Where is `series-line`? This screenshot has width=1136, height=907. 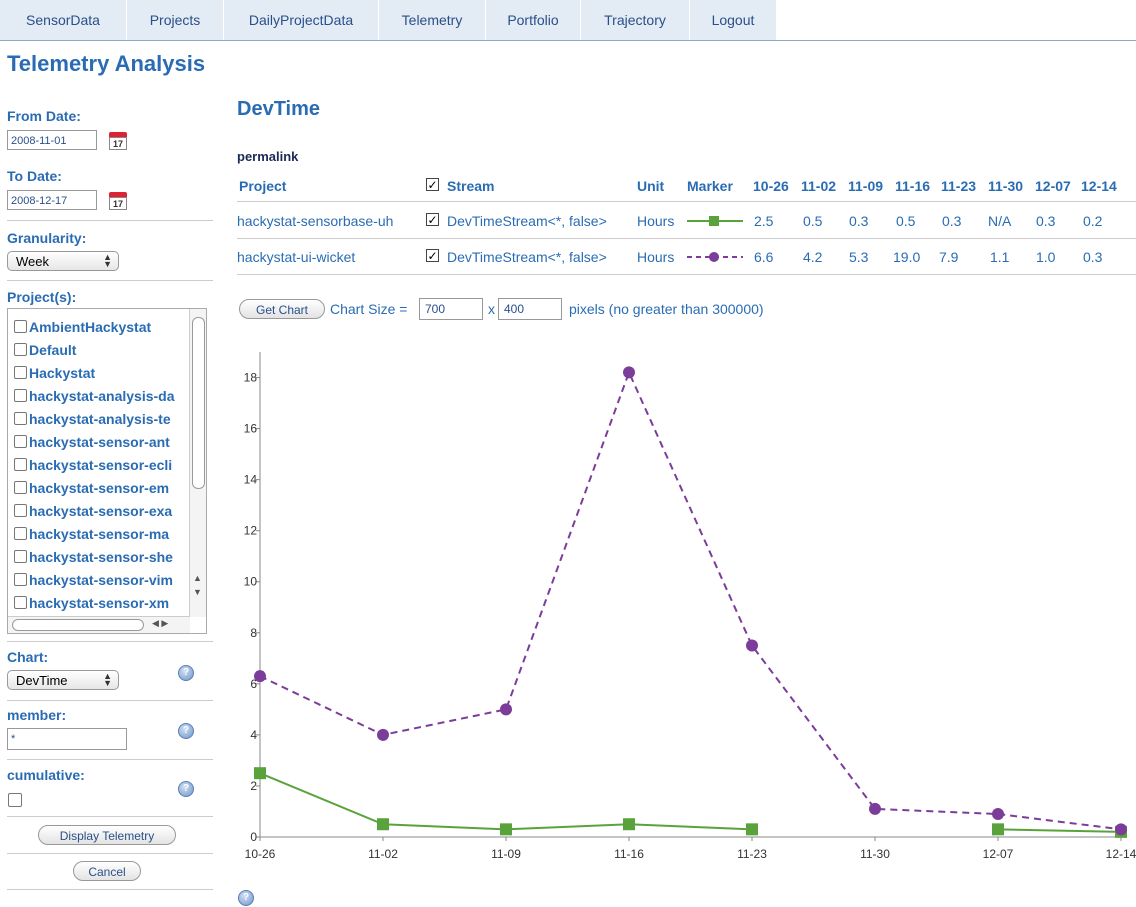 series-line is located at coordinates (506, 801).